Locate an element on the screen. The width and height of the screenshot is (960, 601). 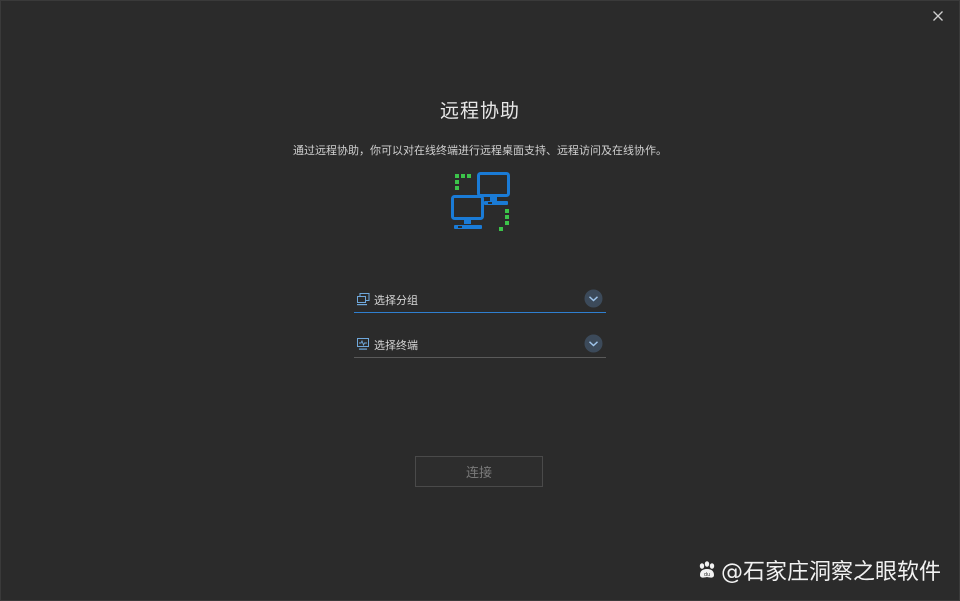
close-button is located at coordinates (938, 16).